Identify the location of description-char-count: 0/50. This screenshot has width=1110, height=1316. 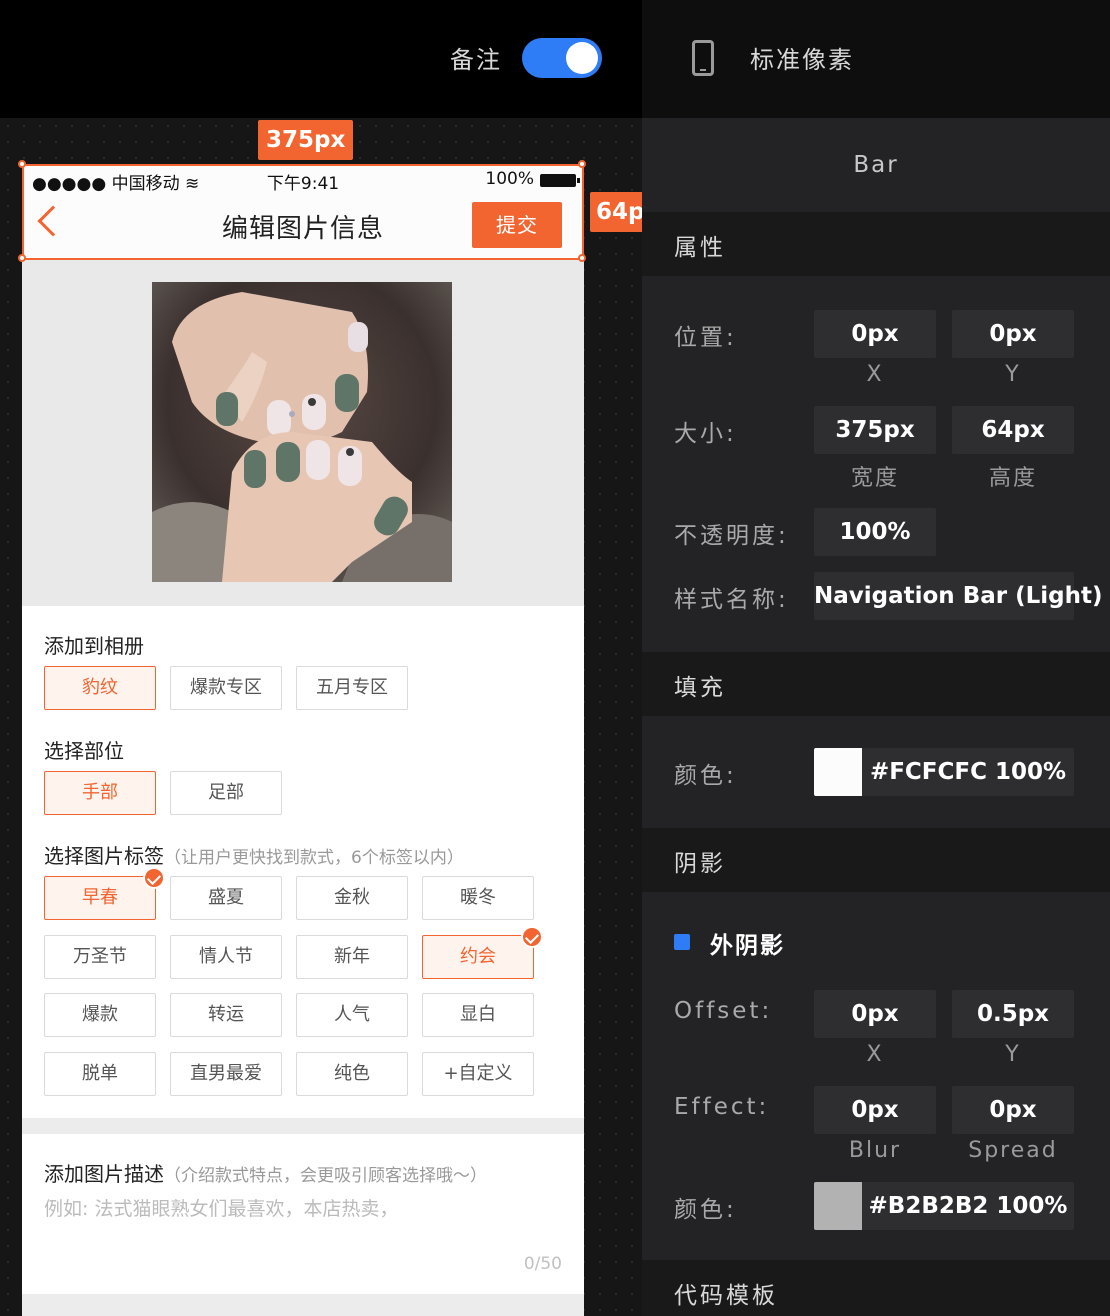
(542, 1264).